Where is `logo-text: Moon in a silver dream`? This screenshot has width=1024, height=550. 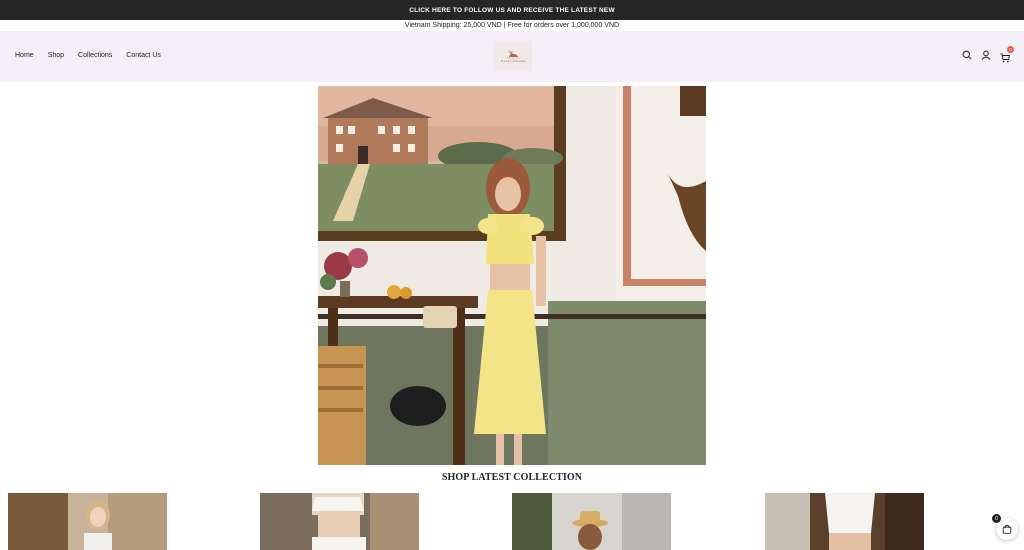
logo-text: Moon in a silver dream is located at coordinates (513, 61).